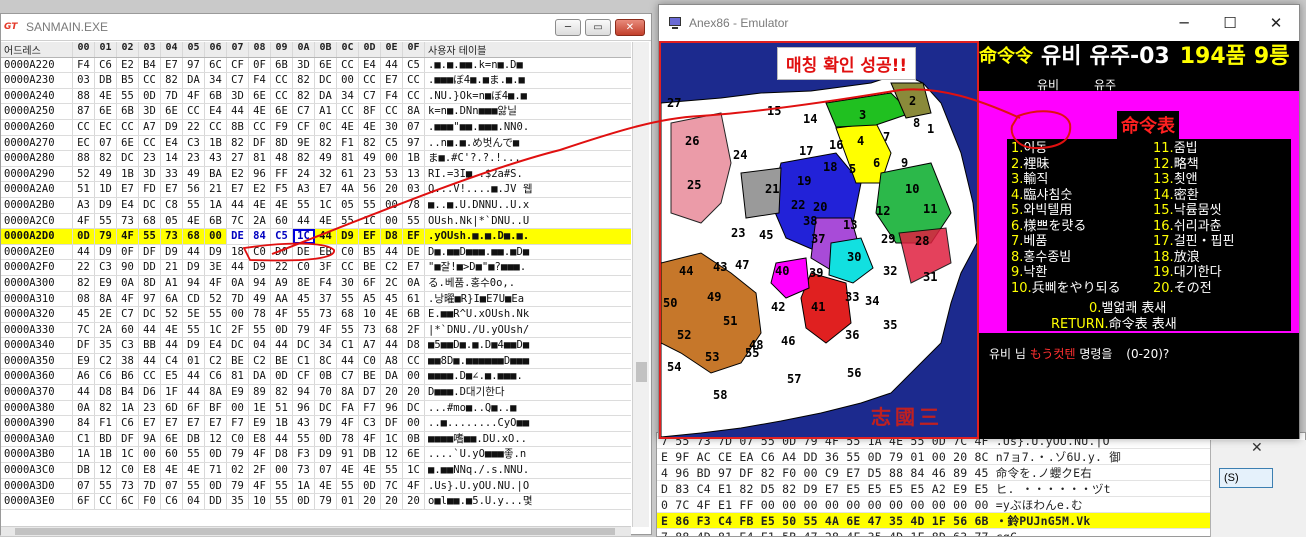 Image resolution: width=1306 pixels, height=537 pixels. Describe the element at coordinates (483, 314) in the screenshot. I see `row-text: E.■■R^U.xOUsh.Nk` at that location.